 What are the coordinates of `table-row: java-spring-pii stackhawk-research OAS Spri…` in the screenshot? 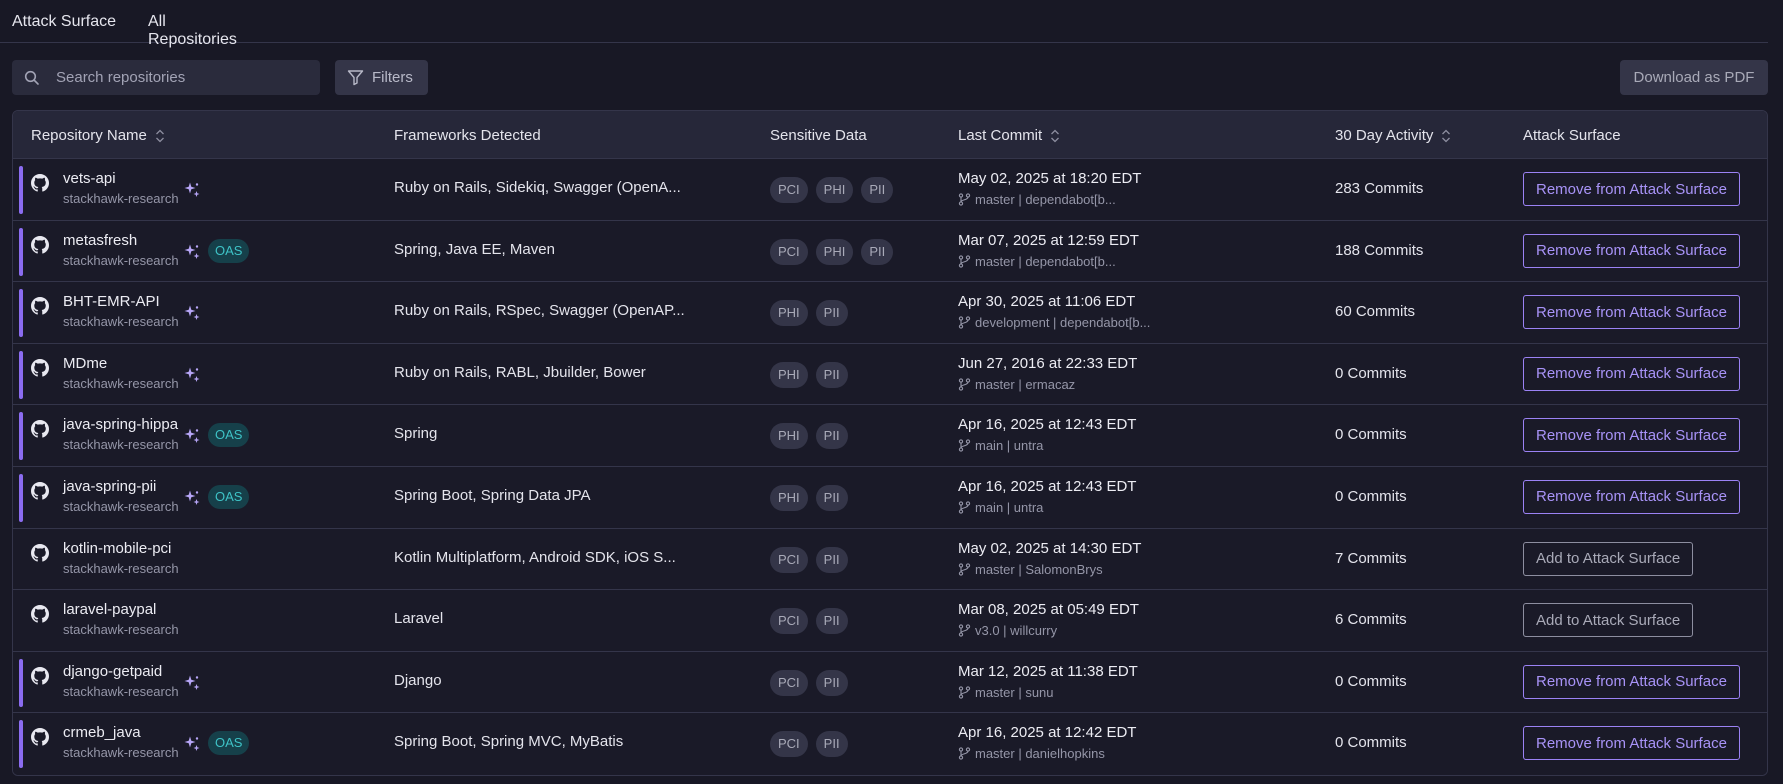 It's located at (890, 497).